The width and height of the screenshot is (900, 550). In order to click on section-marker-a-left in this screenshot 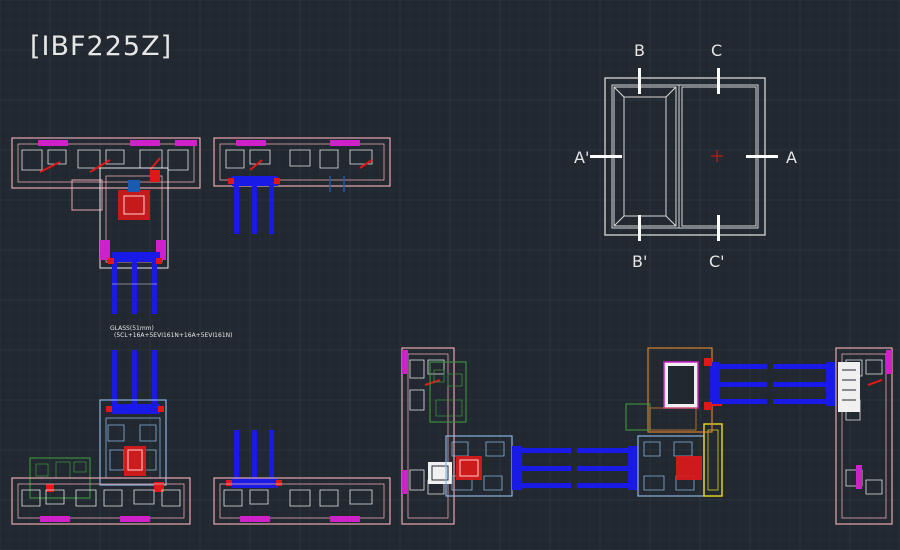, I will do `click(606, 156)`.